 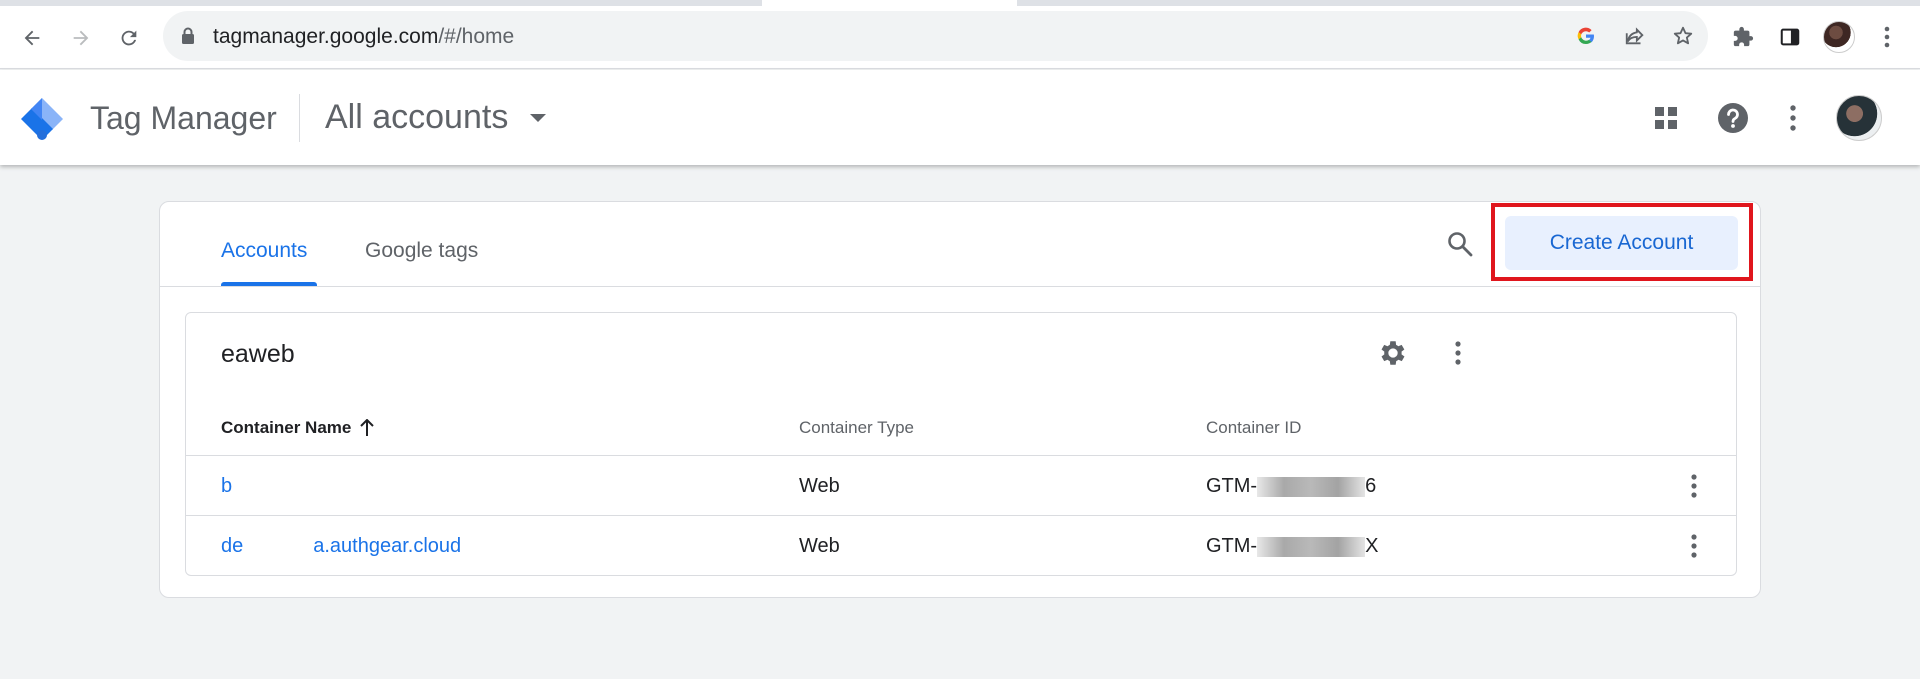 I want to click on redacted-name-block, so click(x=278, y=546).